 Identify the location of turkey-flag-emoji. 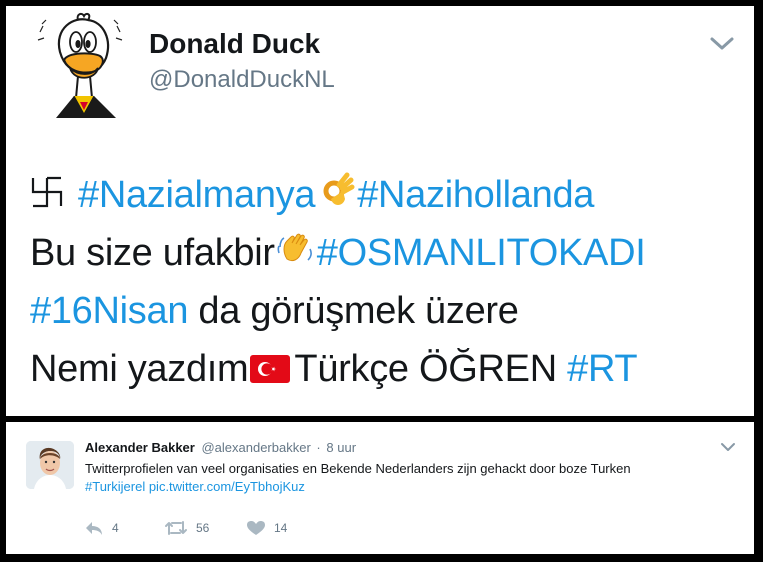
(271, 371).